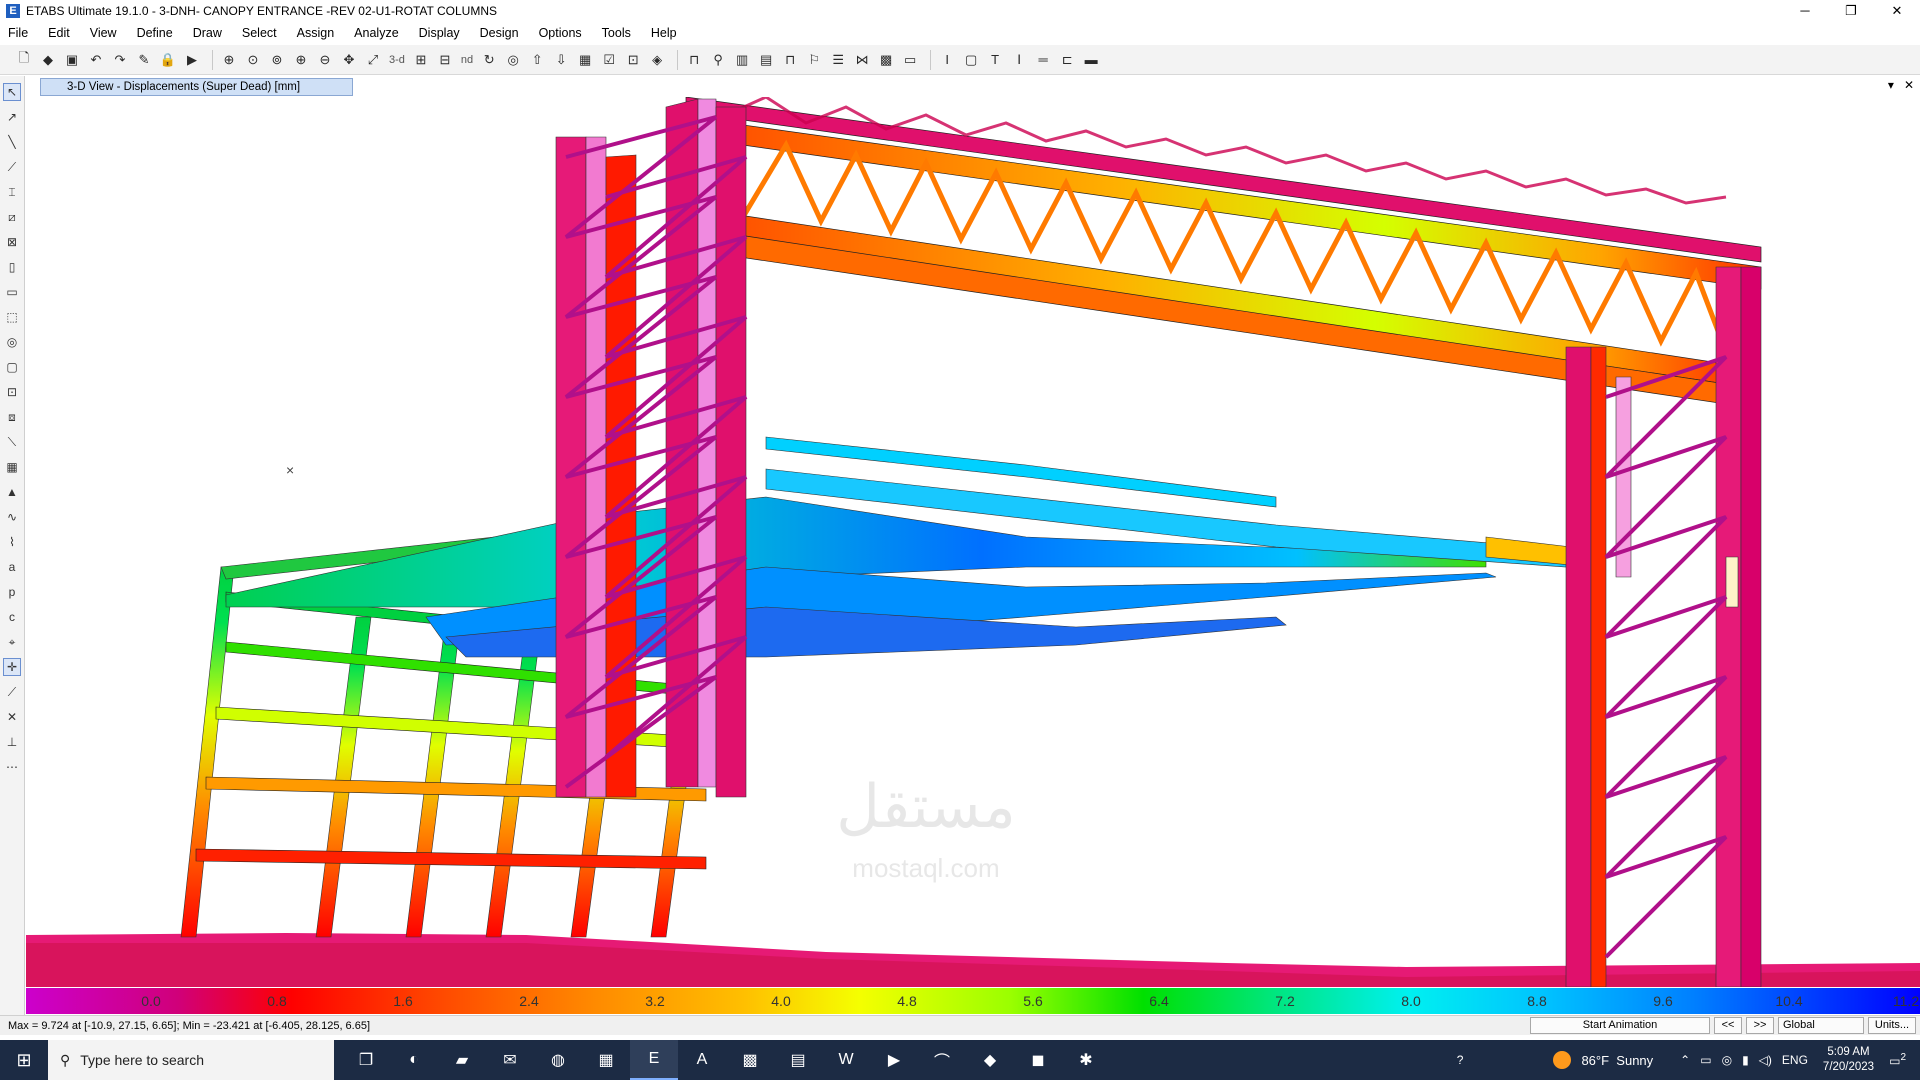 The width and height of the screenshot is (1920, 1080). Describe the element at coordinates (947, 60) in the screenshot. I see `section-i-icon: I` at that location.